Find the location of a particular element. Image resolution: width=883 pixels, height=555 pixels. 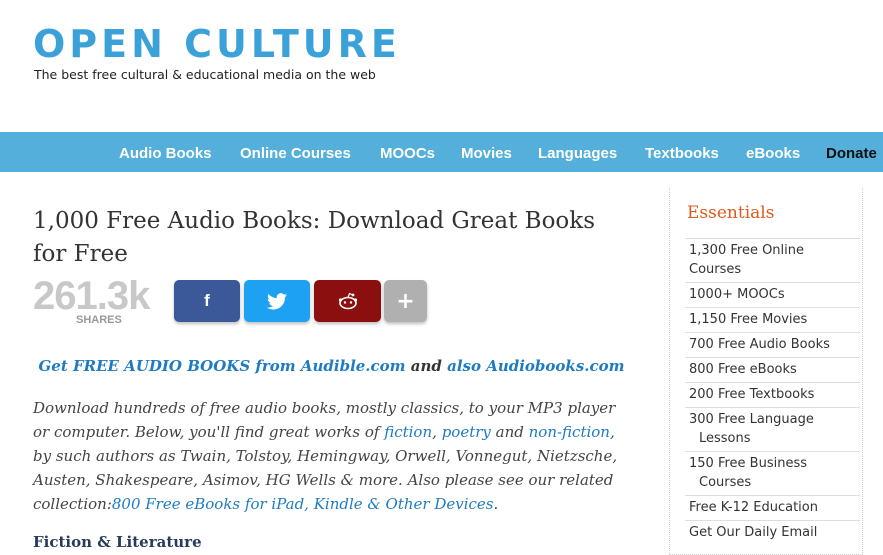

audiobooks-link: also Audiobooks.com is located at coordinates (535, 366).